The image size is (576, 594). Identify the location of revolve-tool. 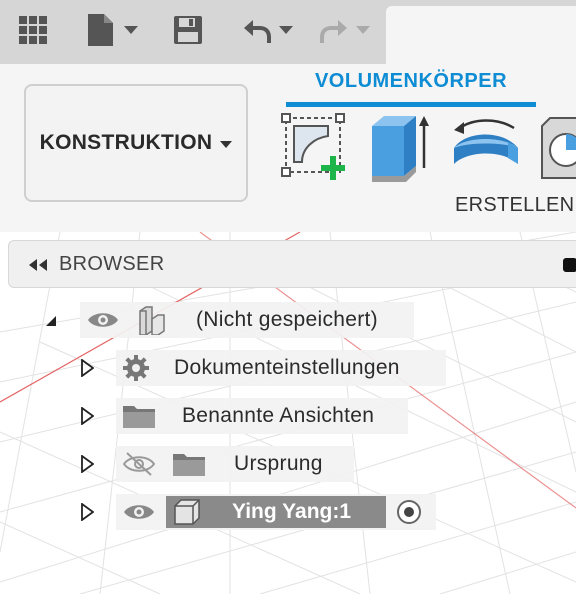
(486, 148).